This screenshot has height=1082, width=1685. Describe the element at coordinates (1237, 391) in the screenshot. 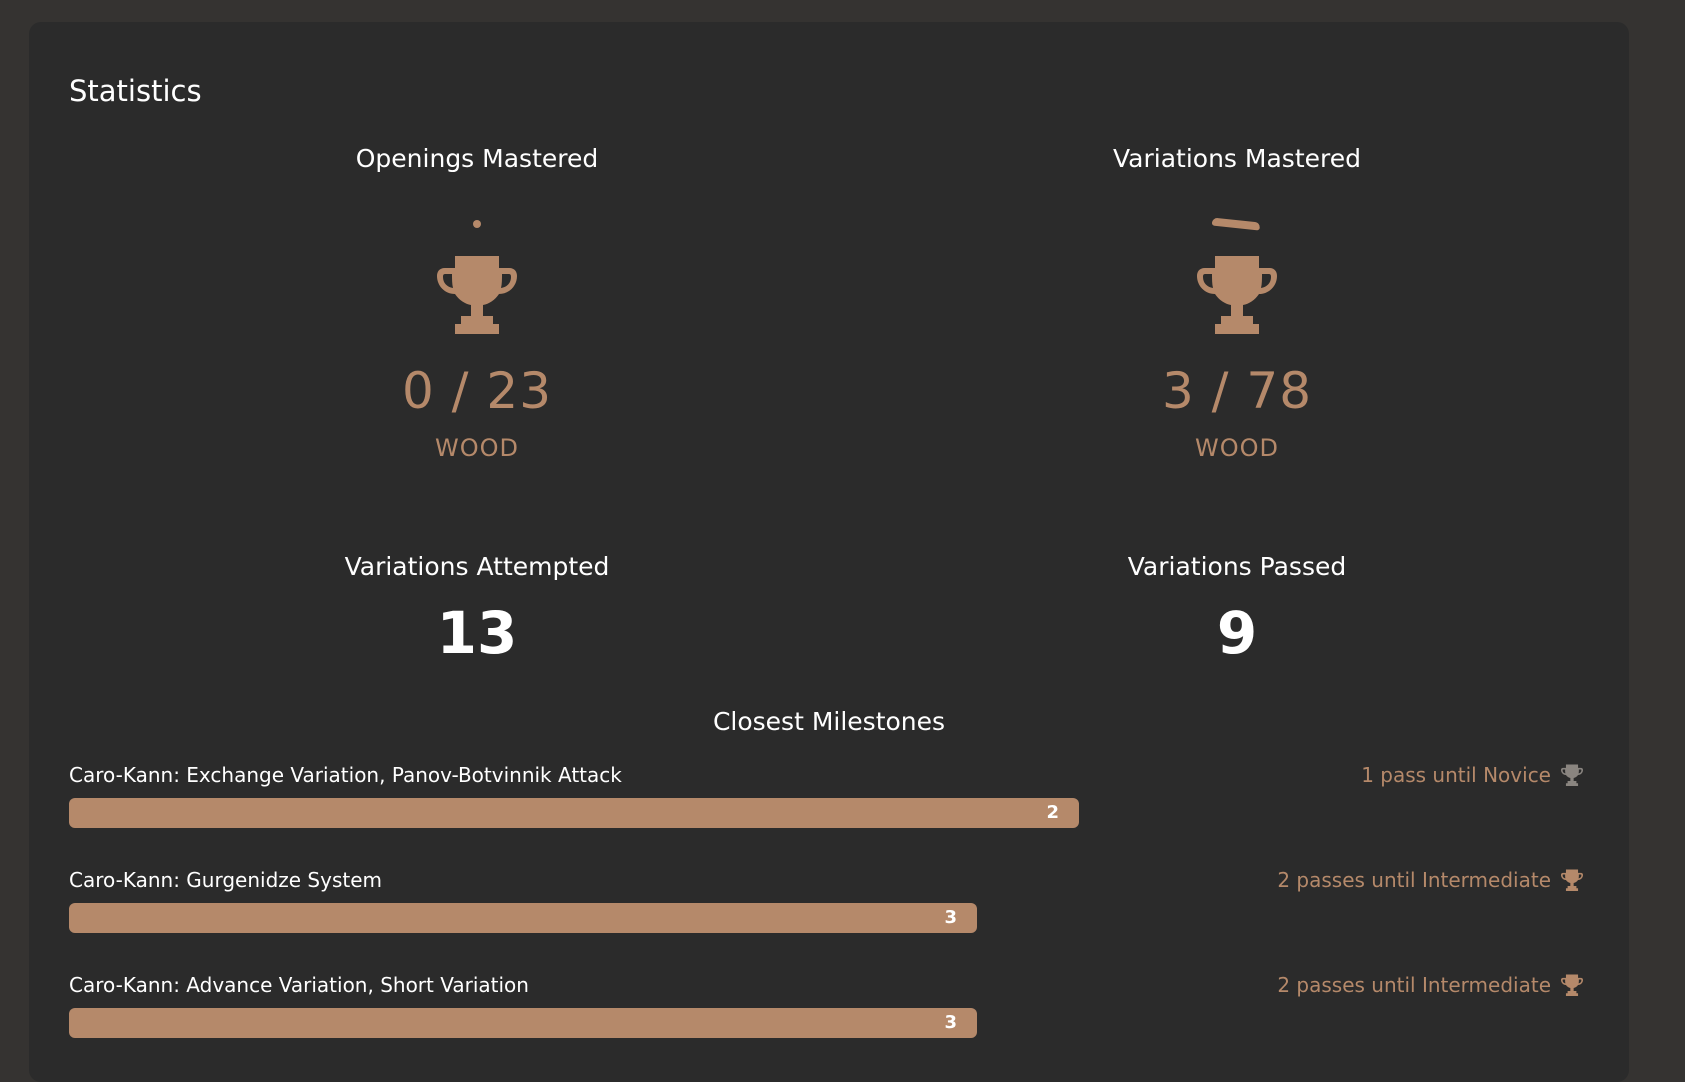

I see `variations-mastered-ratio: 3 / 78` at that location.